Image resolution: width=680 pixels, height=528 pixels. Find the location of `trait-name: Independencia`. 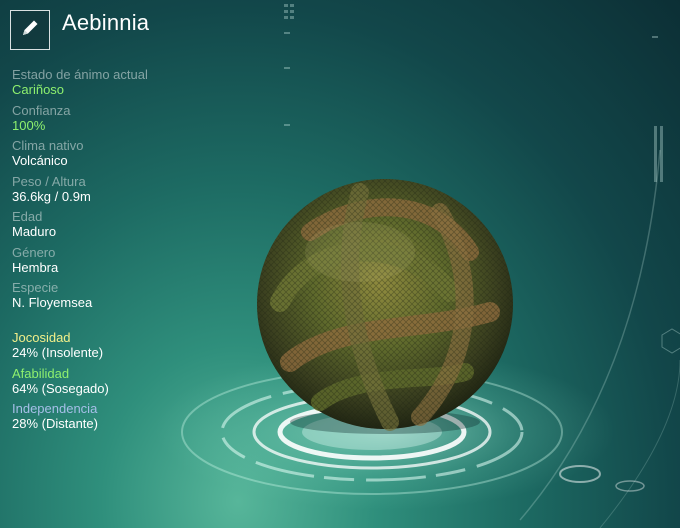

trait-name: Independencia is located at coordinates (55, 408).